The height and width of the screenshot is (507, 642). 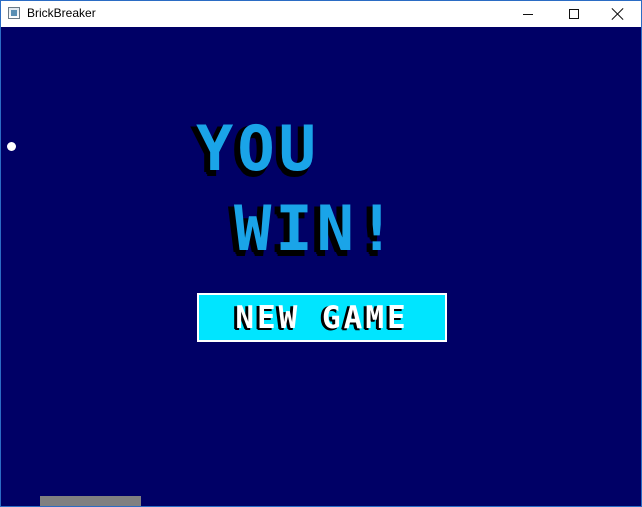 I want to click on win-message-line1: YOU, so click(x=258, y=148).